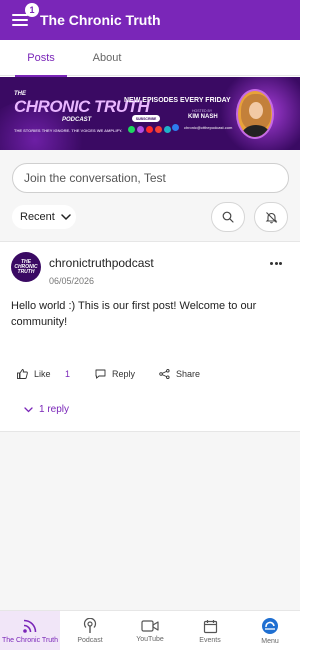 Image resolution: width=320 pixels, height=650 pixels. What do you see at coordinates (100, 374) in the screenshot?
I see `speech-bubble-icon` at bounding box center [100, 374].